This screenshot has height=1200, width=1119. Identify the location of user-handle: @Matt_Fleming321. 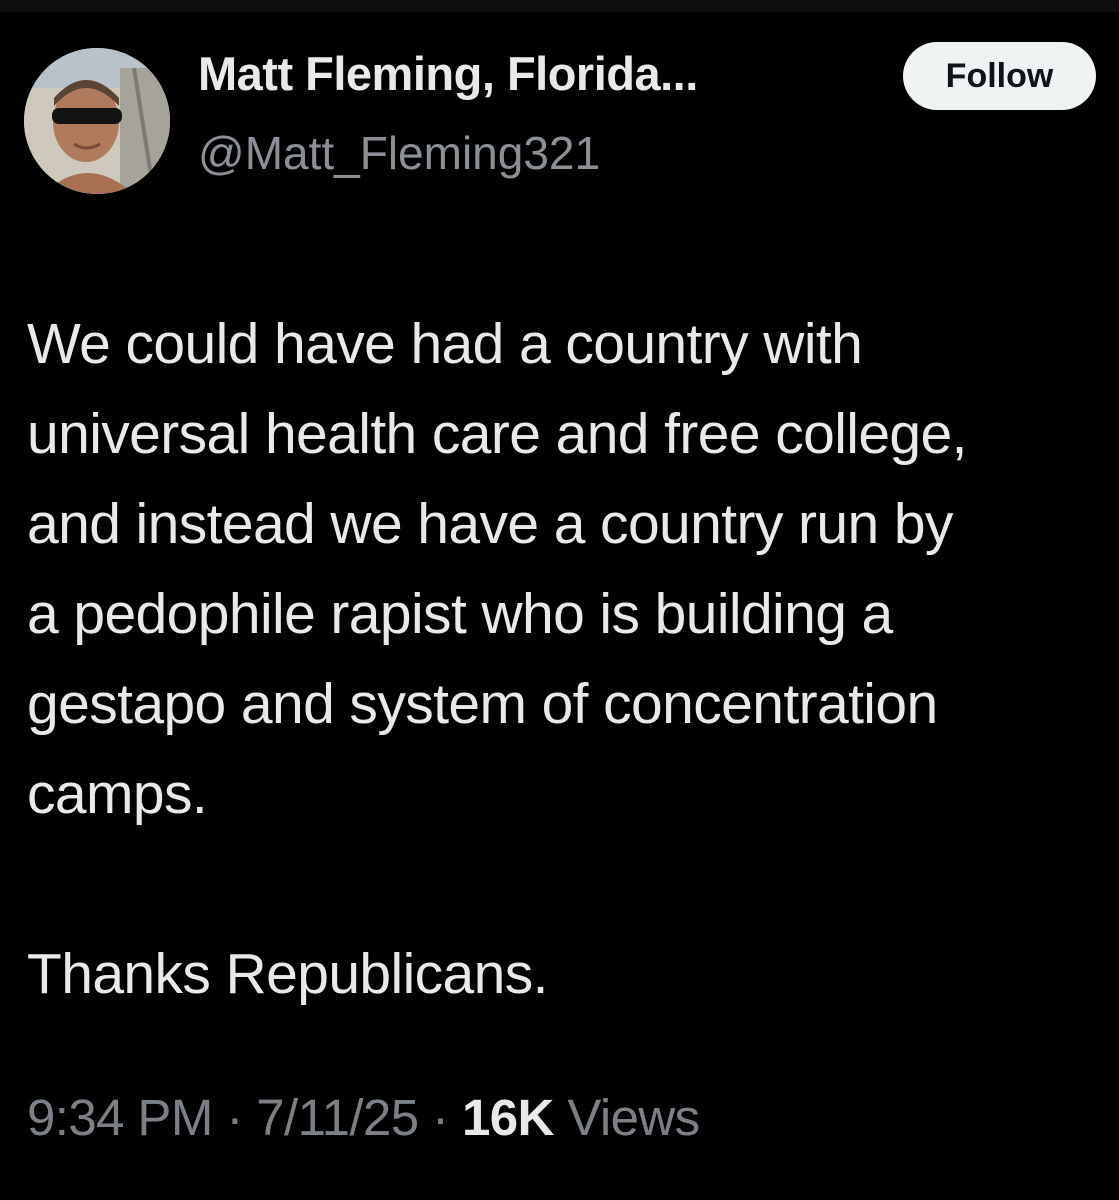
(399, 153).